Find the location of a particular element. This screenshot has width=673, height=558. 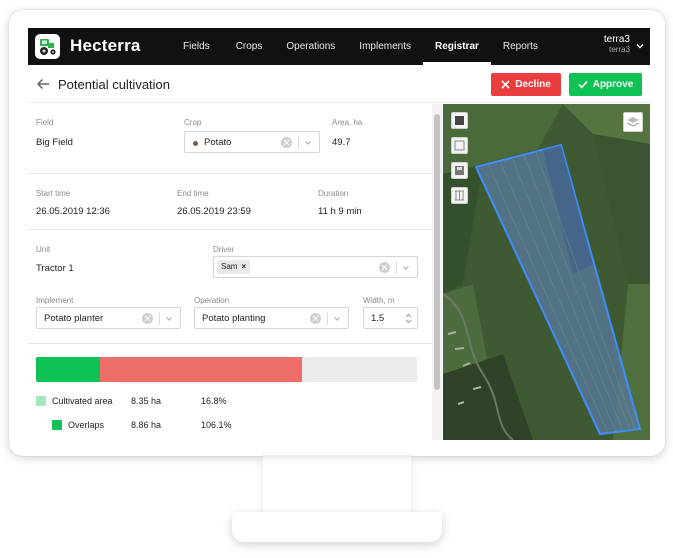

operation-label: Operation is located at coordinates (212, 300).